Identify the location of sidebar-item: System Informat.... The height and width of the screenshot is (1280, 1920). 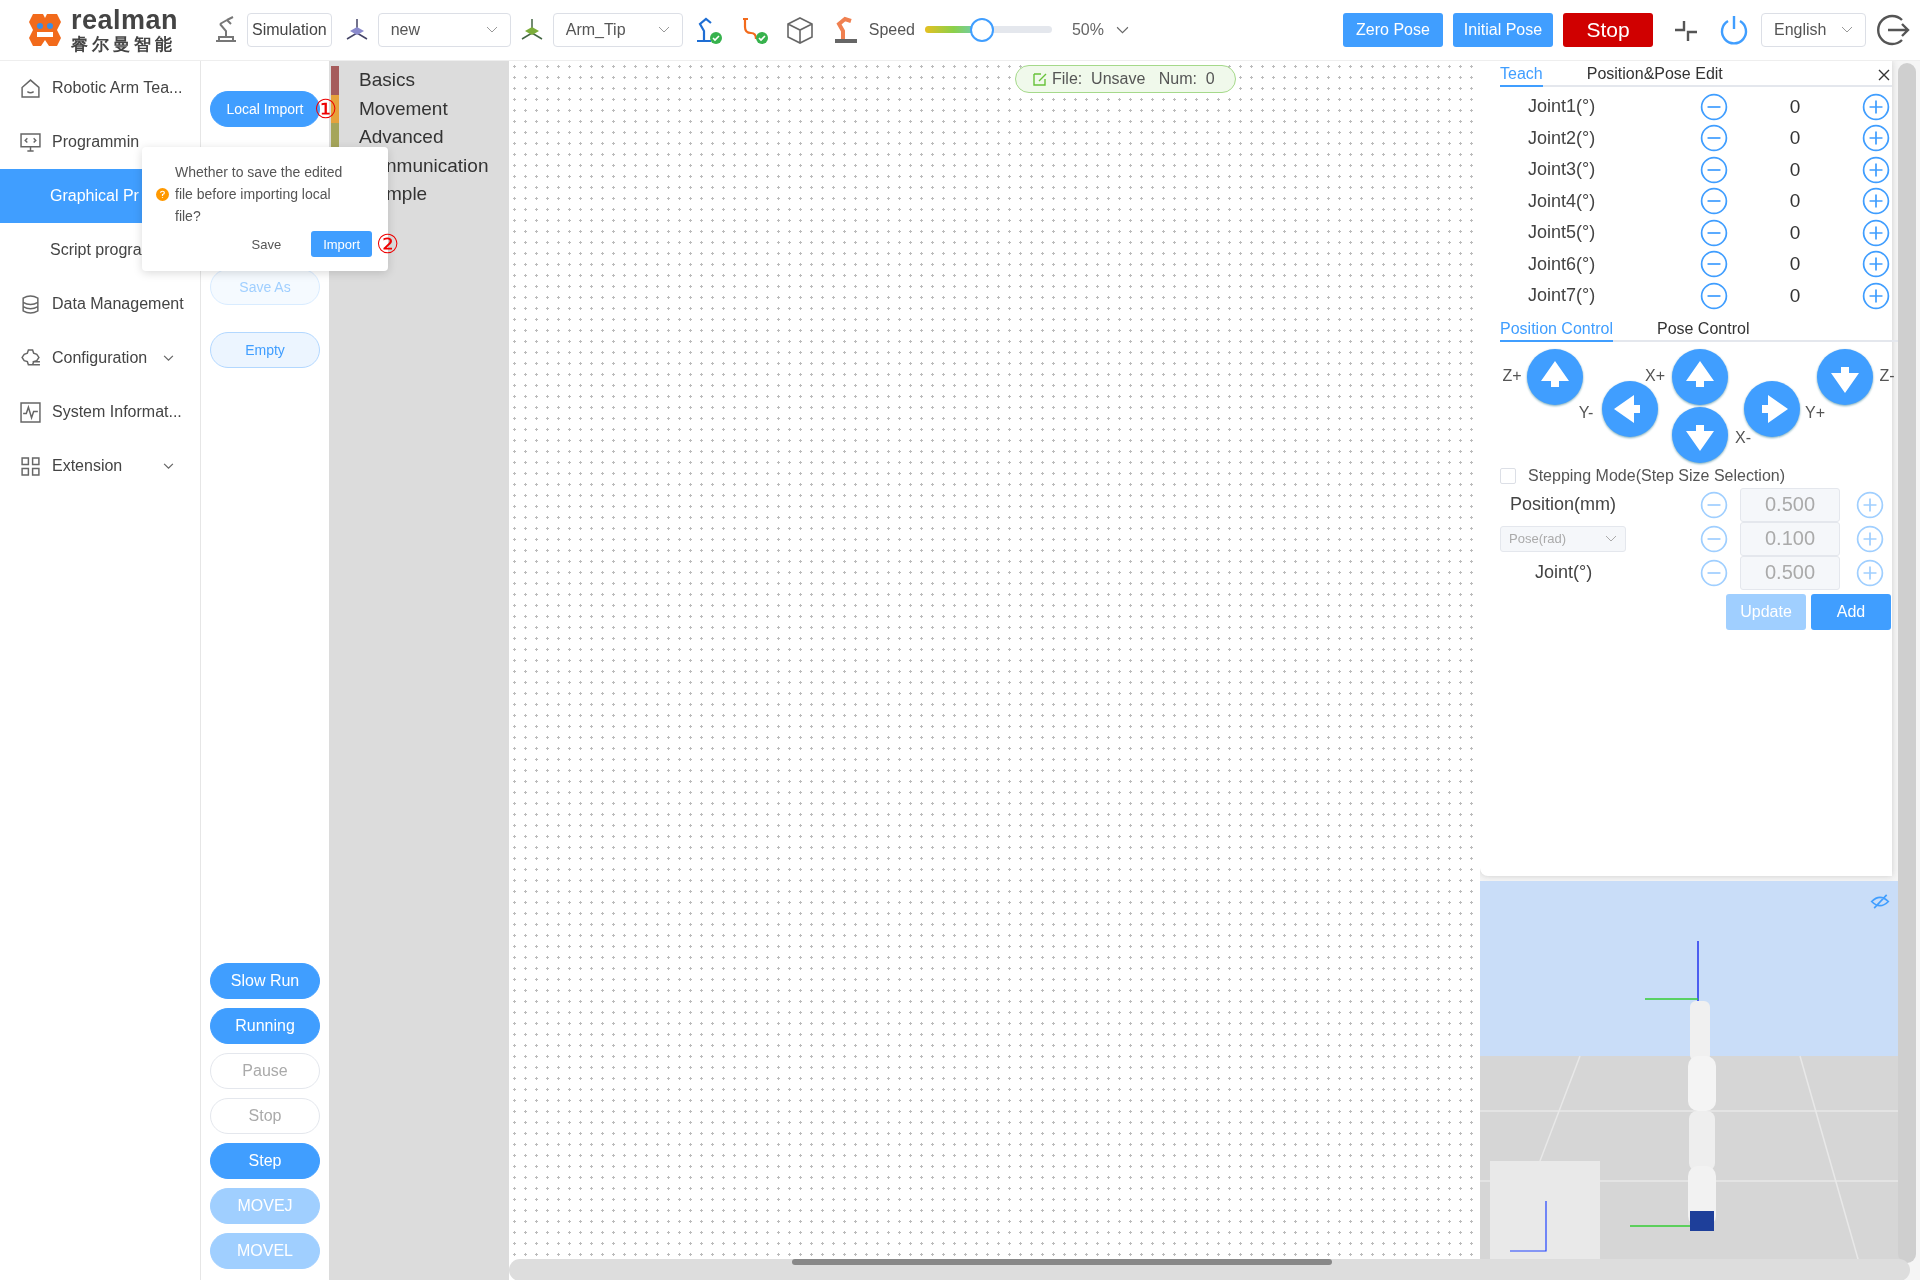
(100, 412).